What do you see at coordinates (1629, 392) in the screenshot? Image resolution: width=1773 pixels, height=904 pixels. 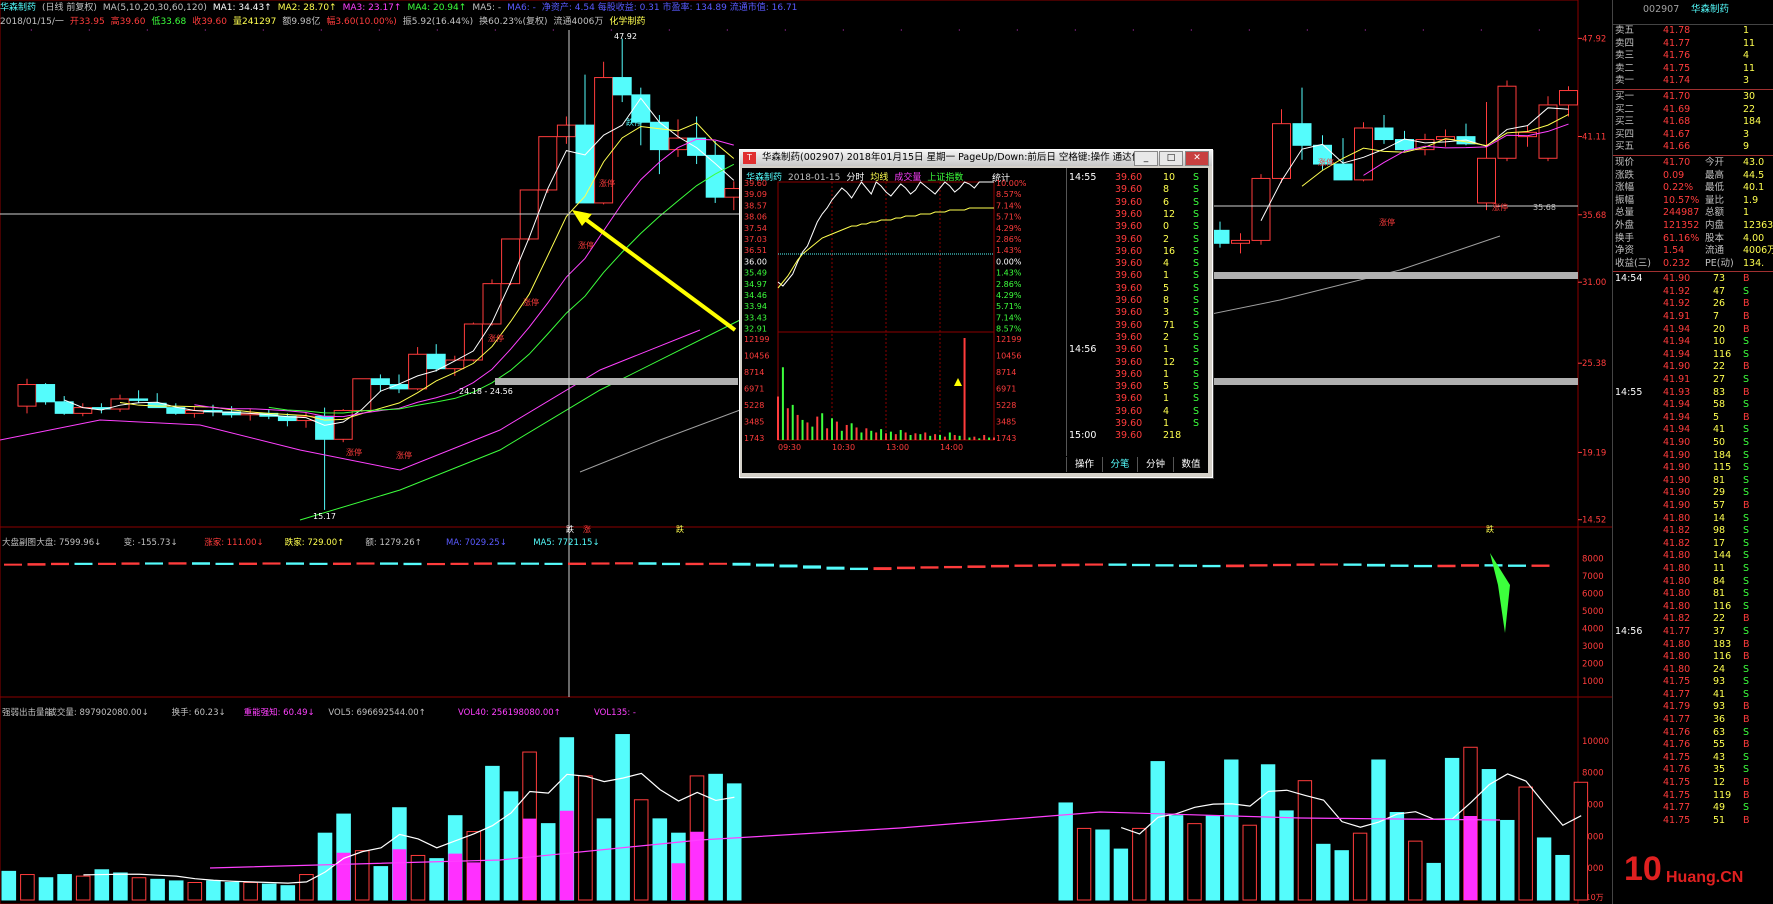 I see `tick-row-cell: 14:55` at bounding box center [1629, 392].